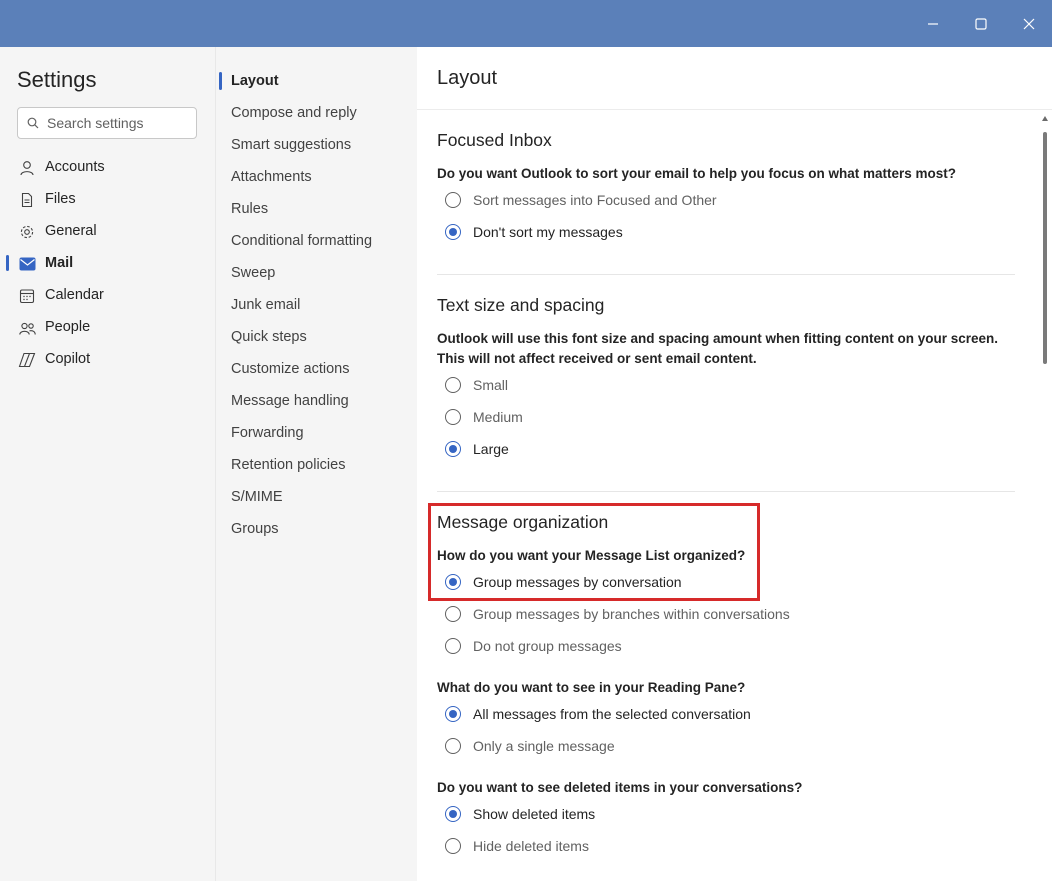 This screenshot has height=881, width=1052. I want to click on scrollbar-thumb, so click(1045, 248).